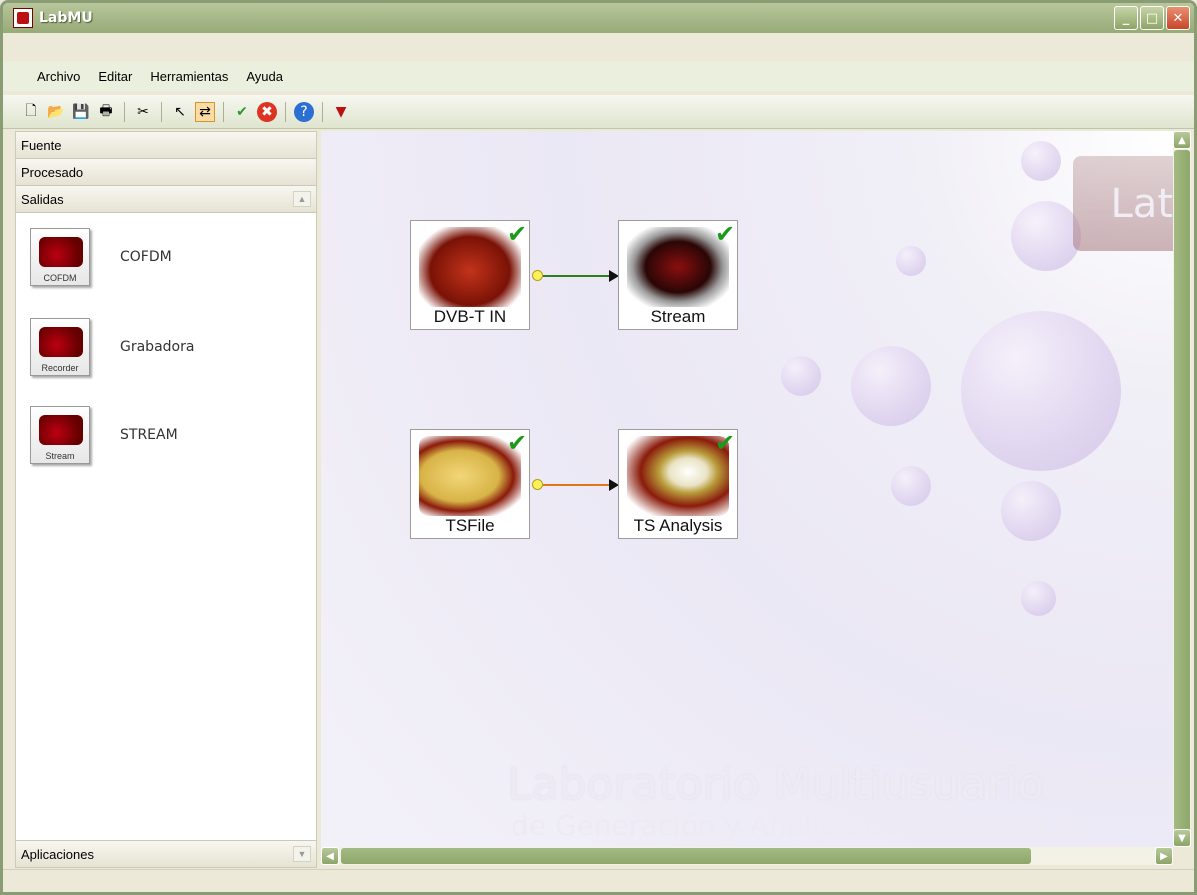 The width and height of the screenshot is (1197, 895). I want to click on group-salidas-label: Salidas, so click(42, 199).